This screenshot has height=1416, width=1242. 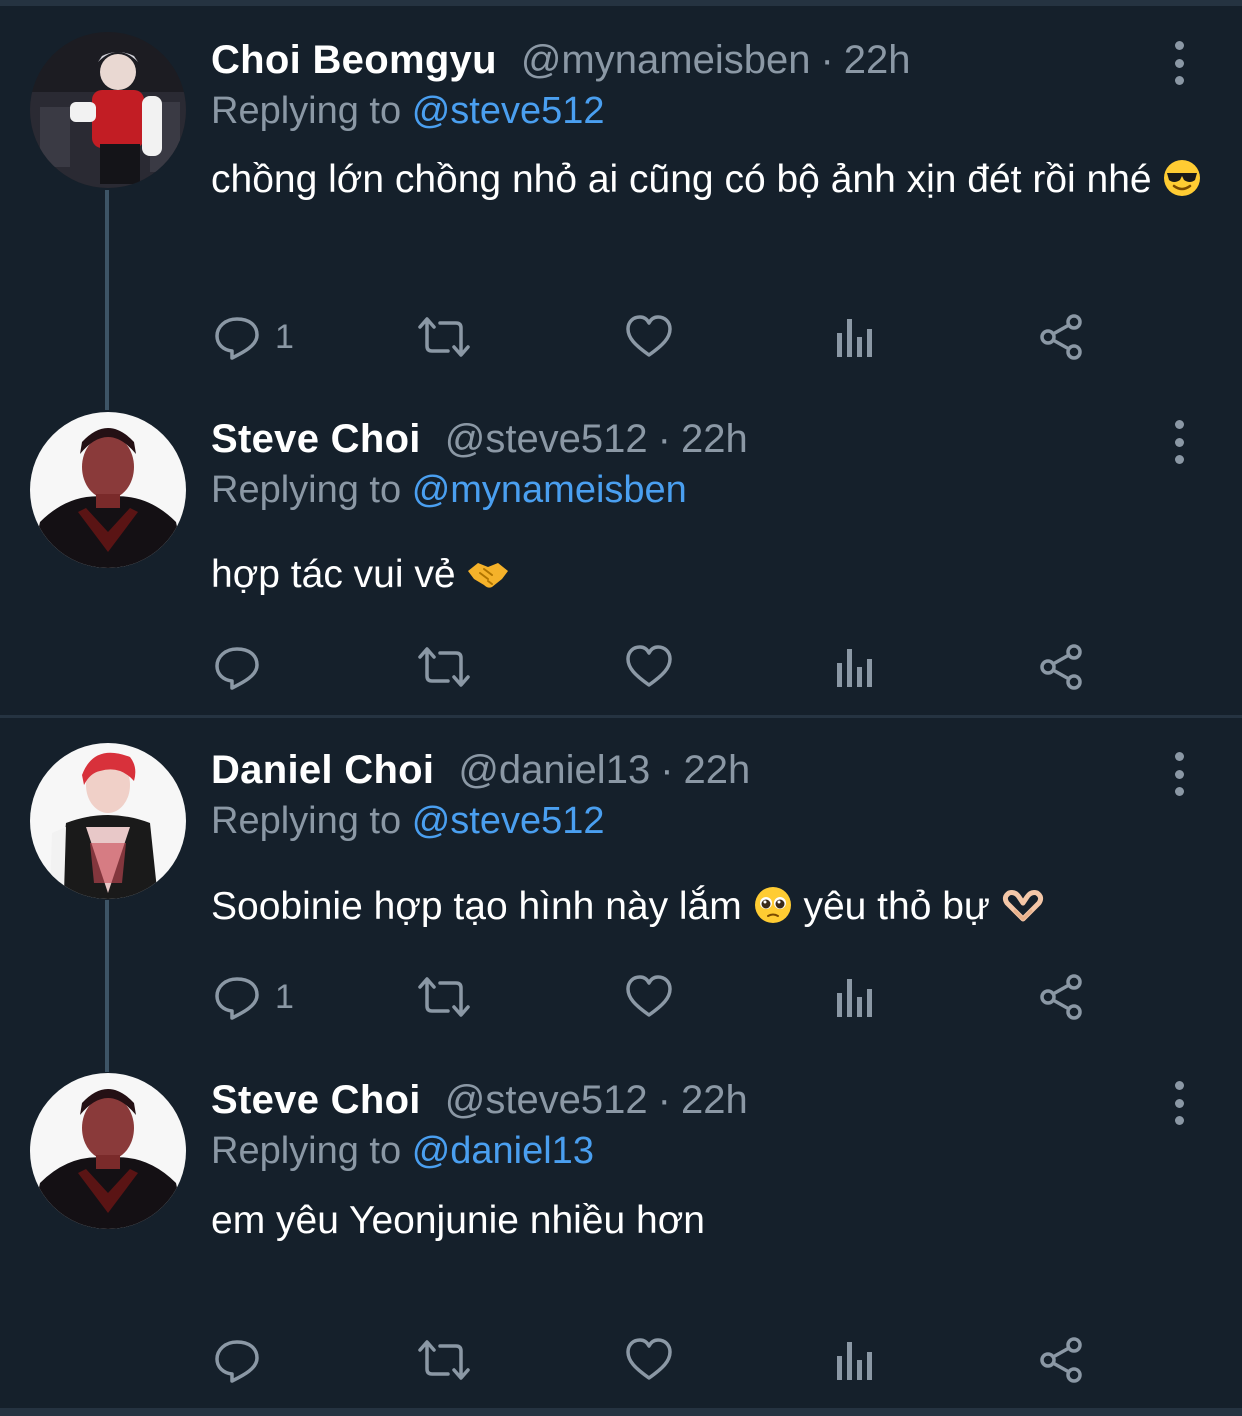 What do you see at coordinates (554, 770) in the screenshot?
I see `user-handle: @daniel13` at bounding box center [554, 770].